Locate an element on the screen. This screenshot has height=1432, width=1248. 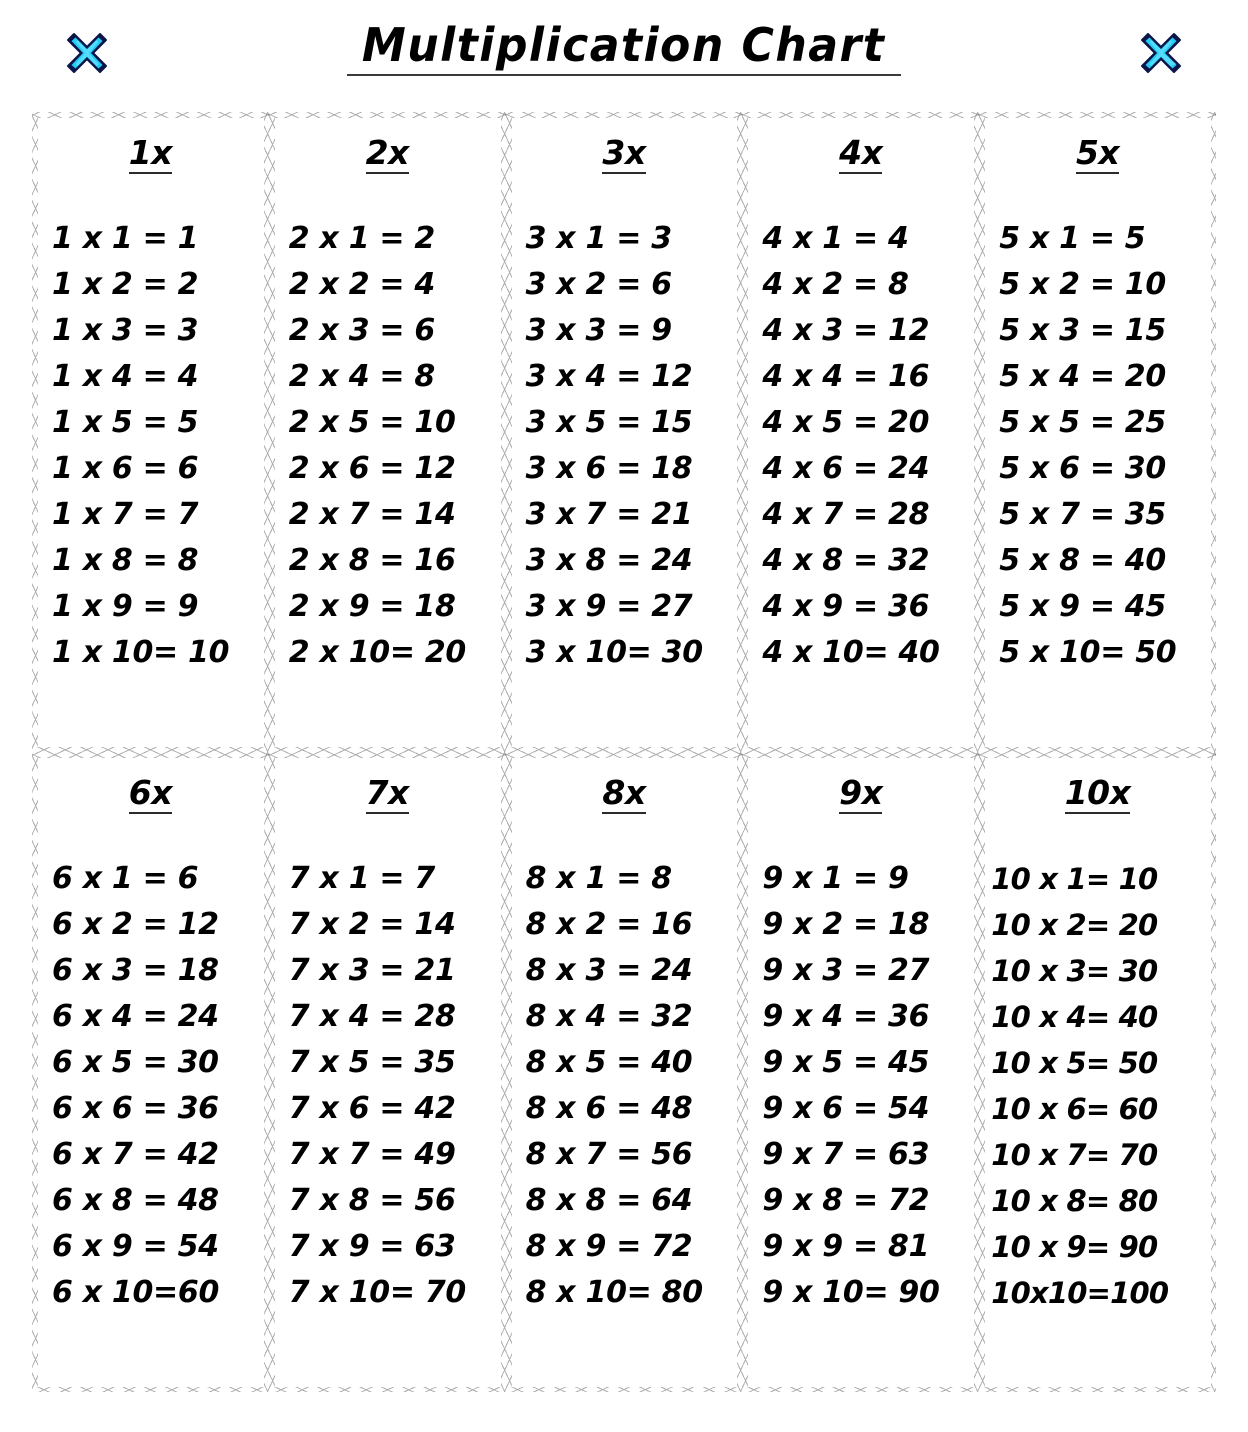
table-header-label: 2x is located at coordinates (387, 152).